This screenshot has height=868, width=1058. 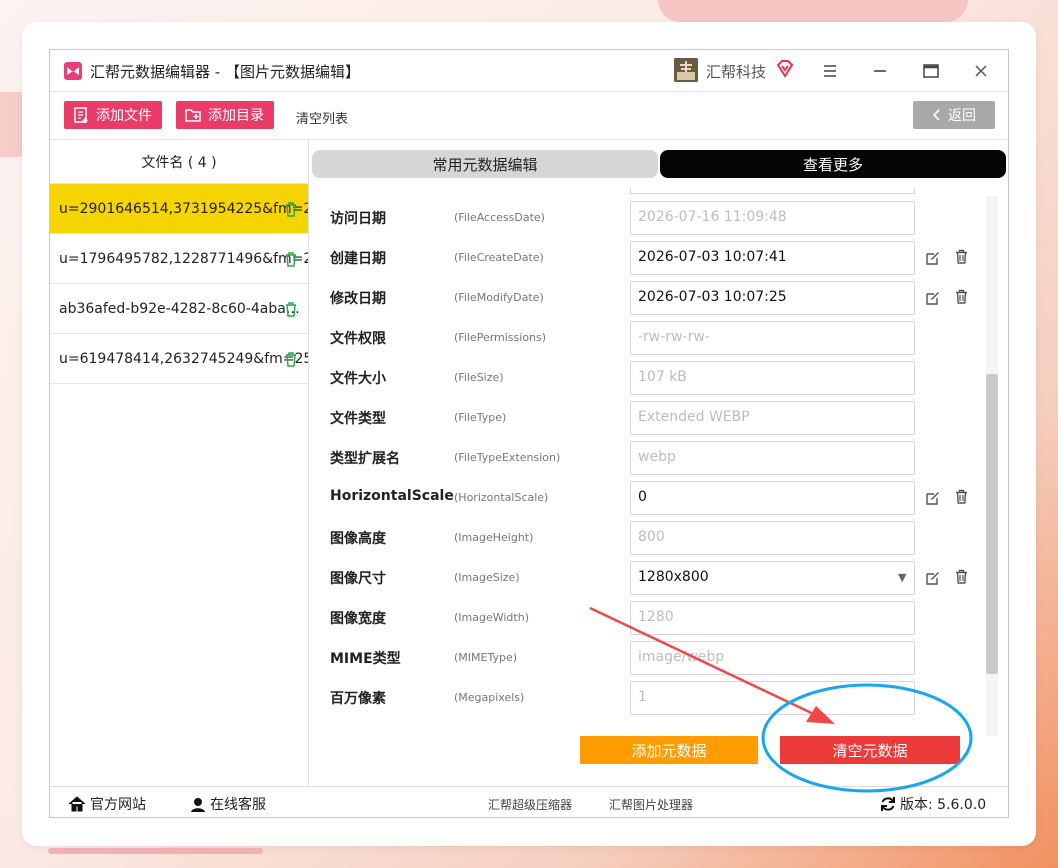 I want to click on support-label: 在线客服, so click(x=238, y=805).